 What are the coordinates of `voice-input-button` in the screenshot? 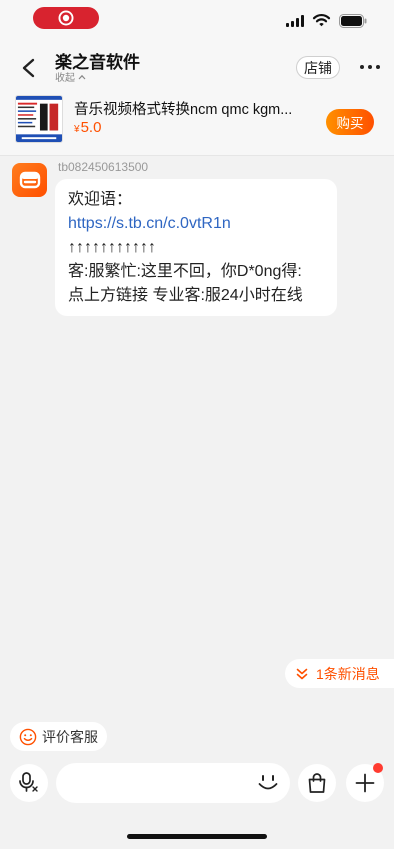 It's located at (29, 783).